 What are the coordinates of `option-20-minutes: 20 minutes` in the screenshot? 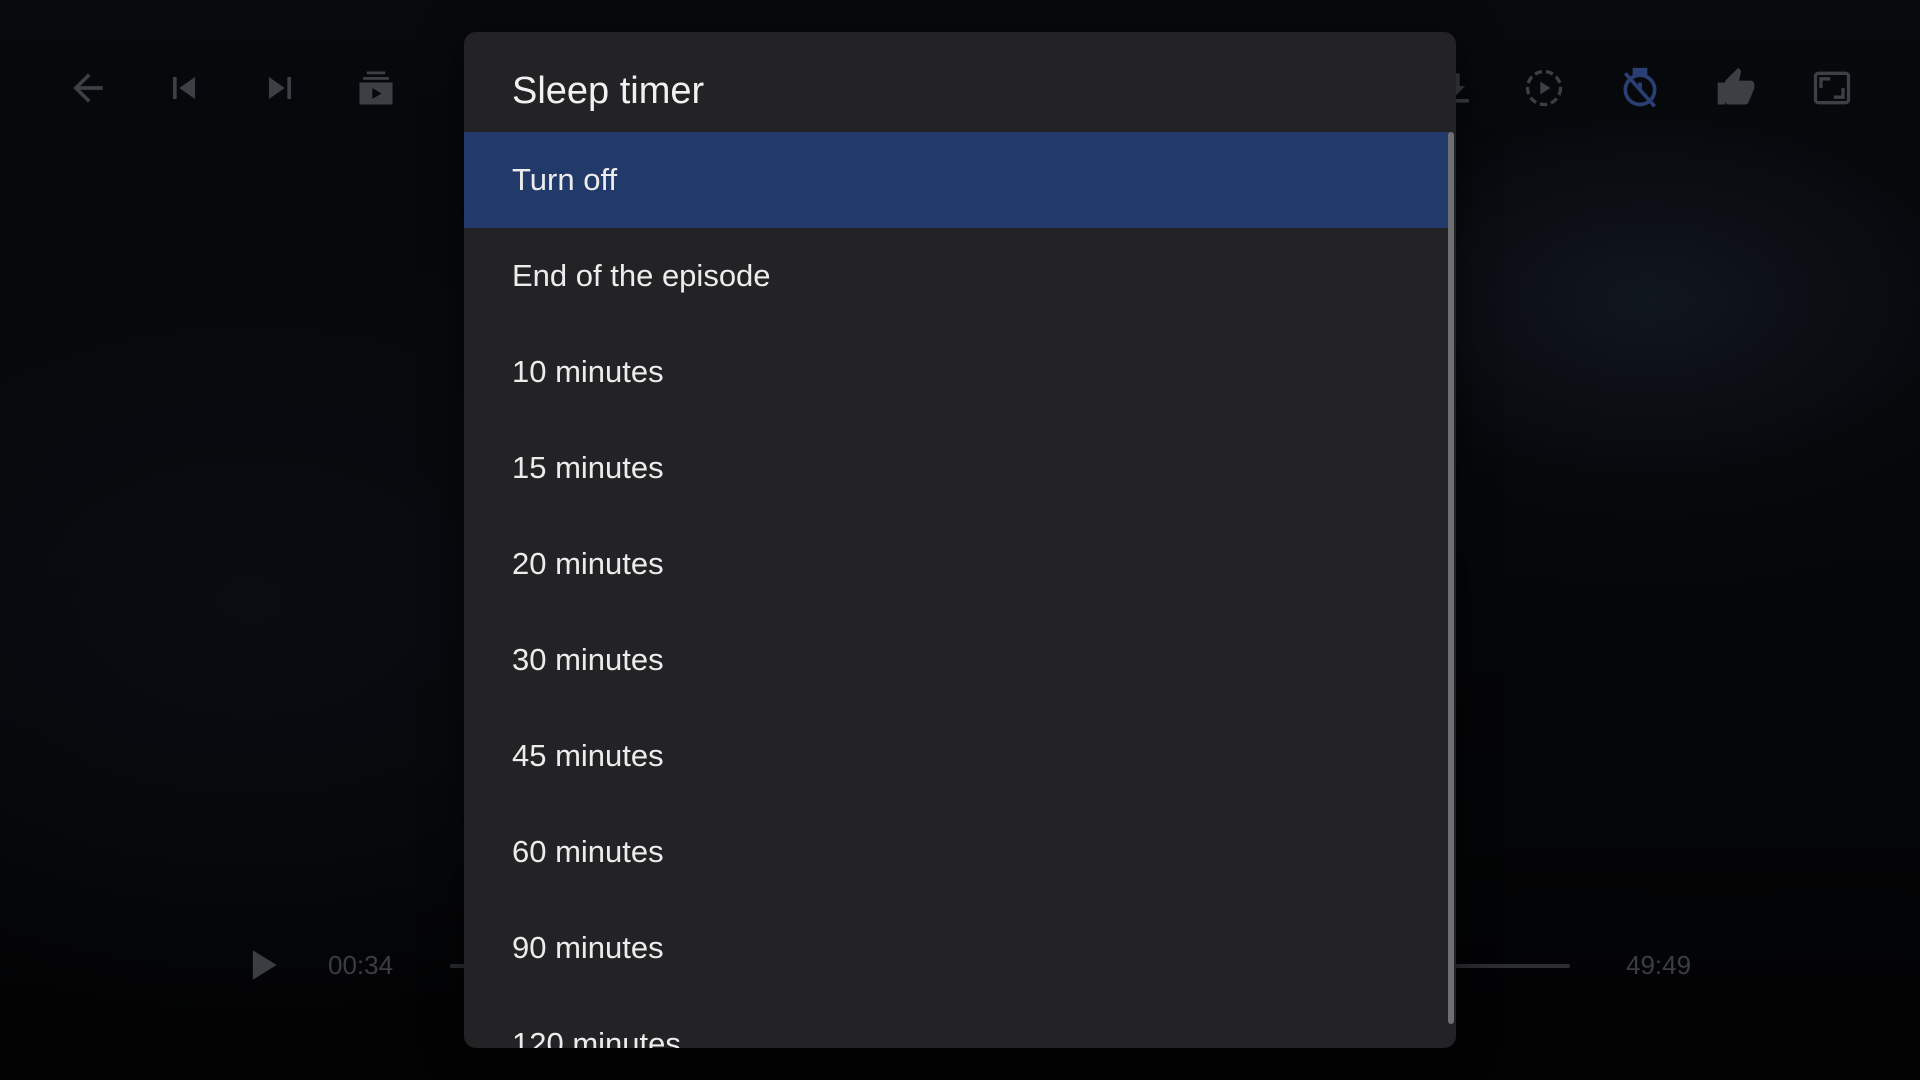 It's located at (957, 564).